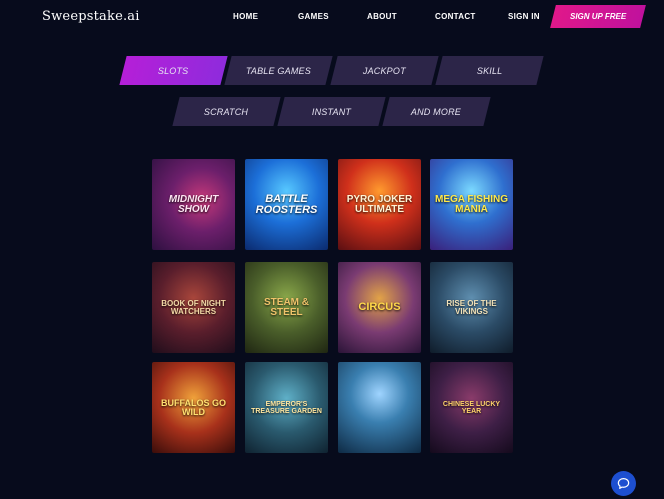 The height and width of the screenshot is (499, 664). I want to click on game-tile-circus: CIRCUS, so click(379, 307).